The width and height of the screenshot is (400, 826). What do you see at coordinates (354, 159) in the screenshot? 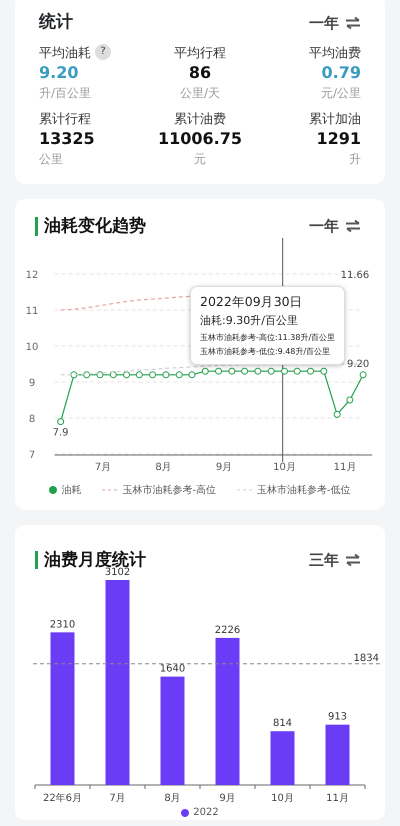
I see `stat-unit: 升` at bounding box center [354, 159].